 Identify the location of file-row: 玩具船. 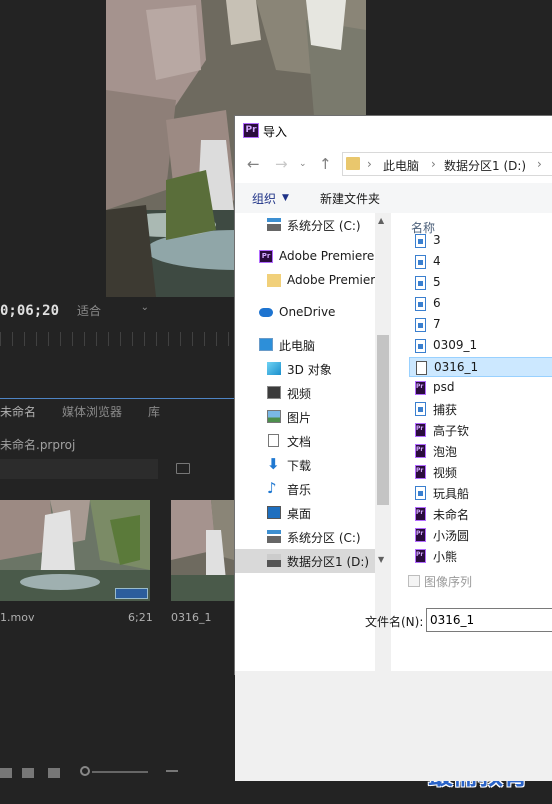
(480, 493).